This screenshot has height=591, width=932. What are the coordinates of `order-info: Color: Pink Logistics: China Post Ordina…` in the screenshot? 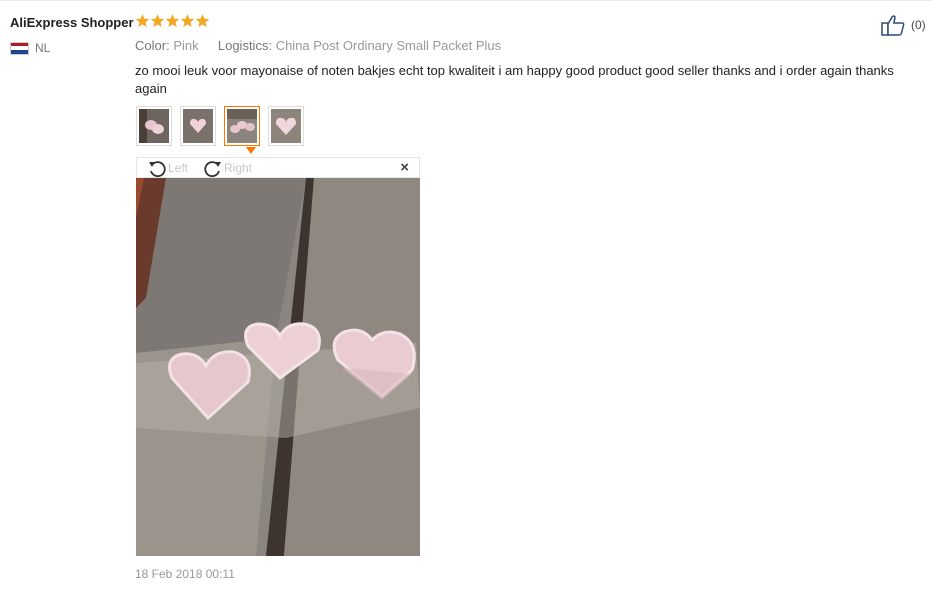 It's located at (318, 45).